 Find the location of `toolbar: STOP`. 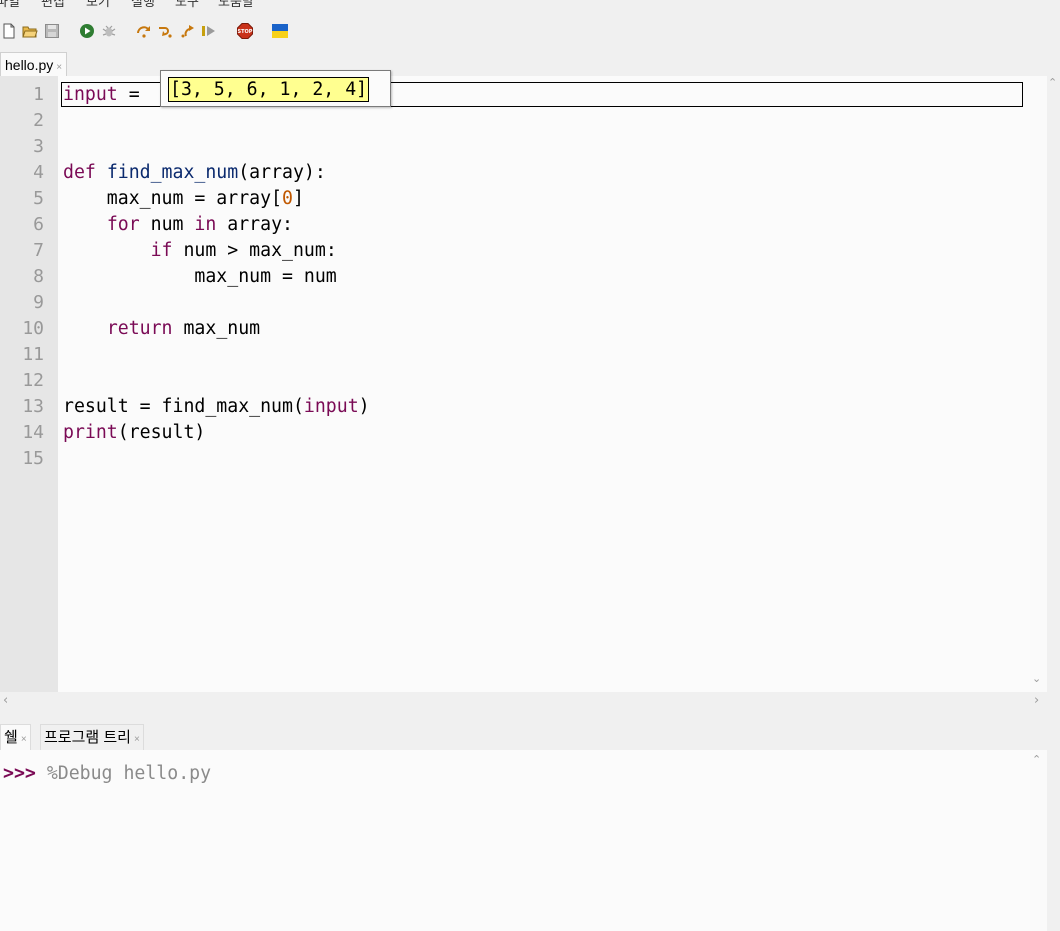

toolbar: STOP is located at coordinates (530, 31).